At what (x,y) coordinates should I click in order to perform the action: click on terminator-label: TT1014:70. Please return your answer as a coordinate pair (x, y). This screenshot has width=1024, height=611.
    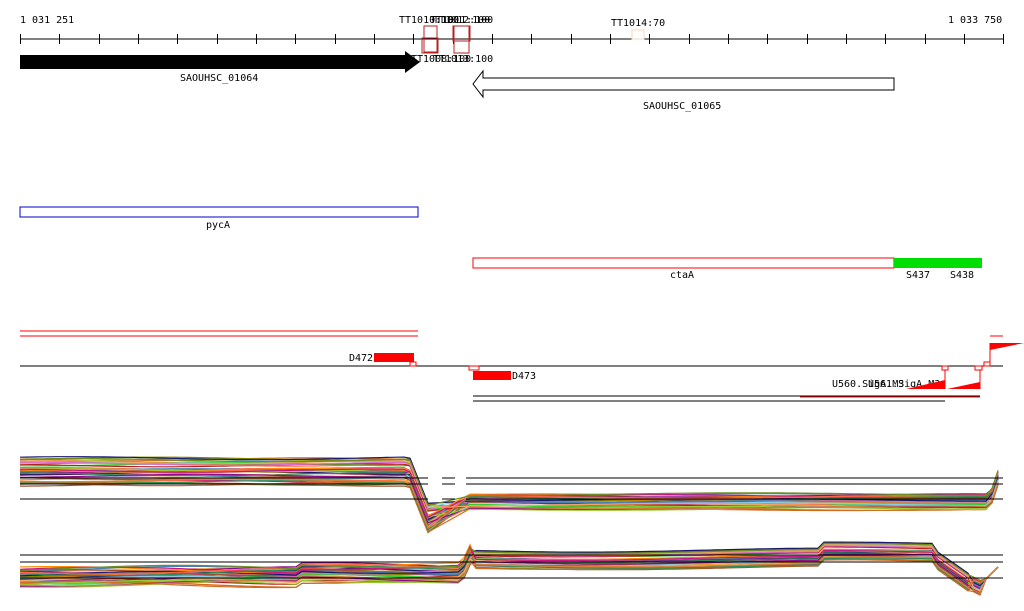
    Looking at the image, I should click on (638, 23).